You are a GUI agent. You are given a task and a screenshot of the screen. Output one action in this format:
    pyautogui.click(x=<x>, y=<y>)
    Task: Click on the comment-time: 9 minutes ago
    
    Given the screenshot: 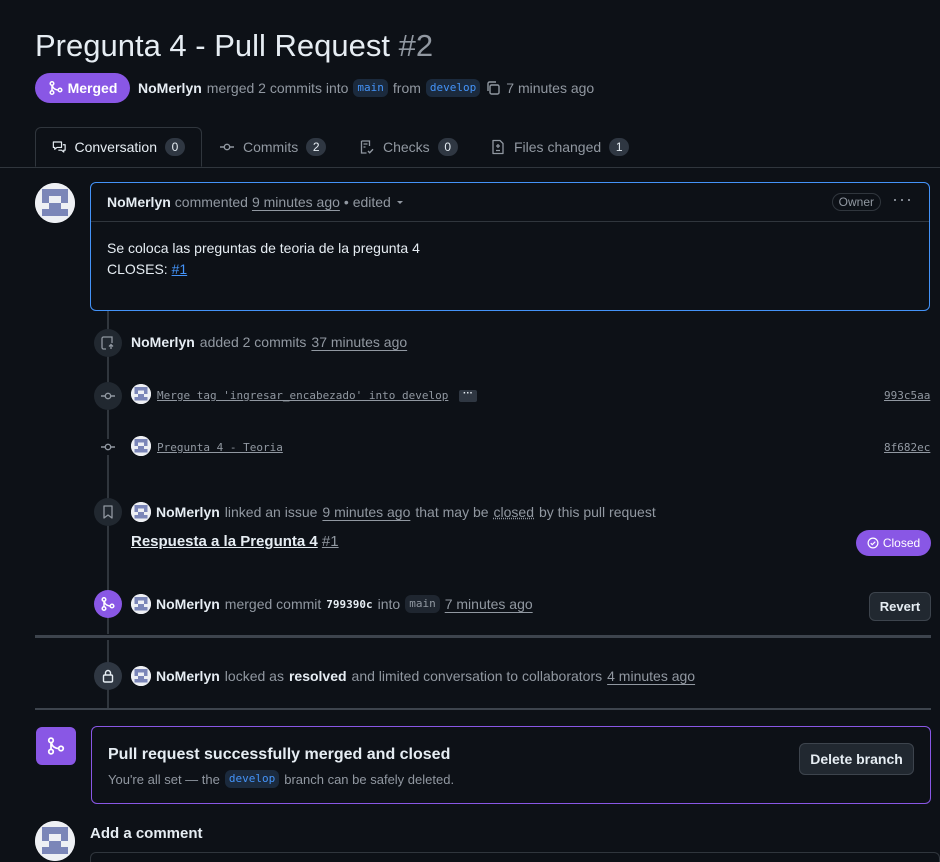 What is the action you would take?
    pyautogui.click(x=296, y=202)
    